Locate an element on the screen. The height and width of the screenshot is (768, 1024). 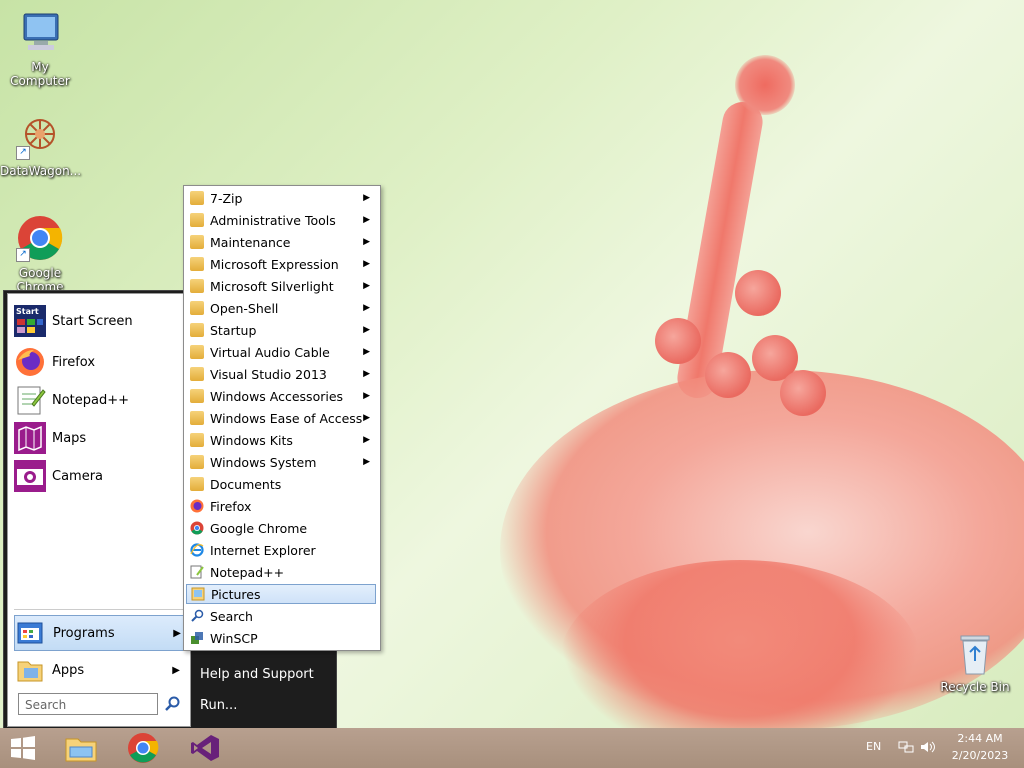
start-item-label: Notepad++ is located at coordinates (91, 400).